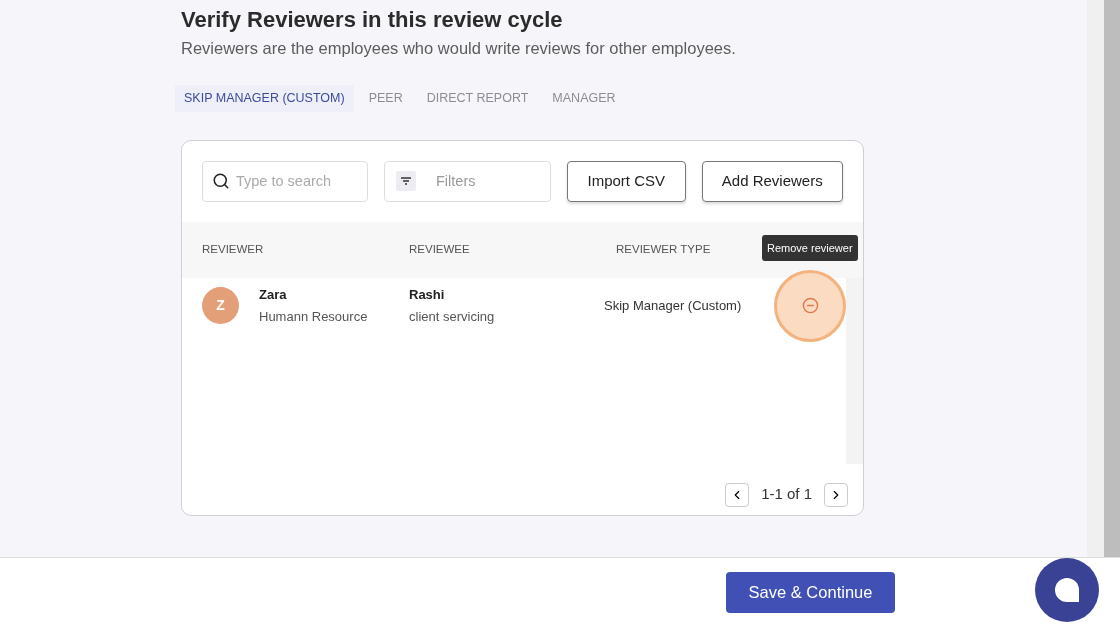 The width and height of the screenshot is (1120, 626). Describe the element at coordinates (440, 249) in the screenshot. I see `column-header: REVIEWEE` at that location.